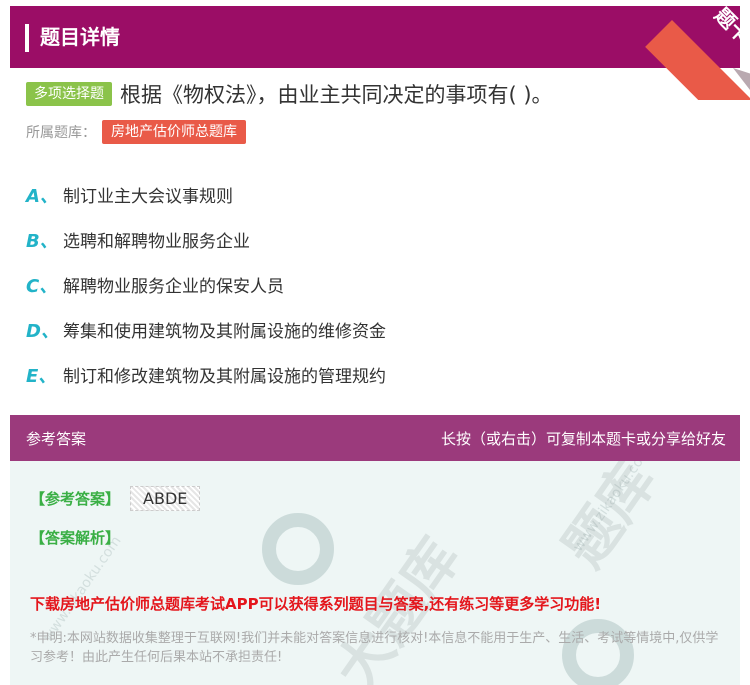 This screenshot has height=685, width=750. I want to click on option-d: D、 筹集和使用建筑物及其附属设施的维修资金, so click(376, 329).